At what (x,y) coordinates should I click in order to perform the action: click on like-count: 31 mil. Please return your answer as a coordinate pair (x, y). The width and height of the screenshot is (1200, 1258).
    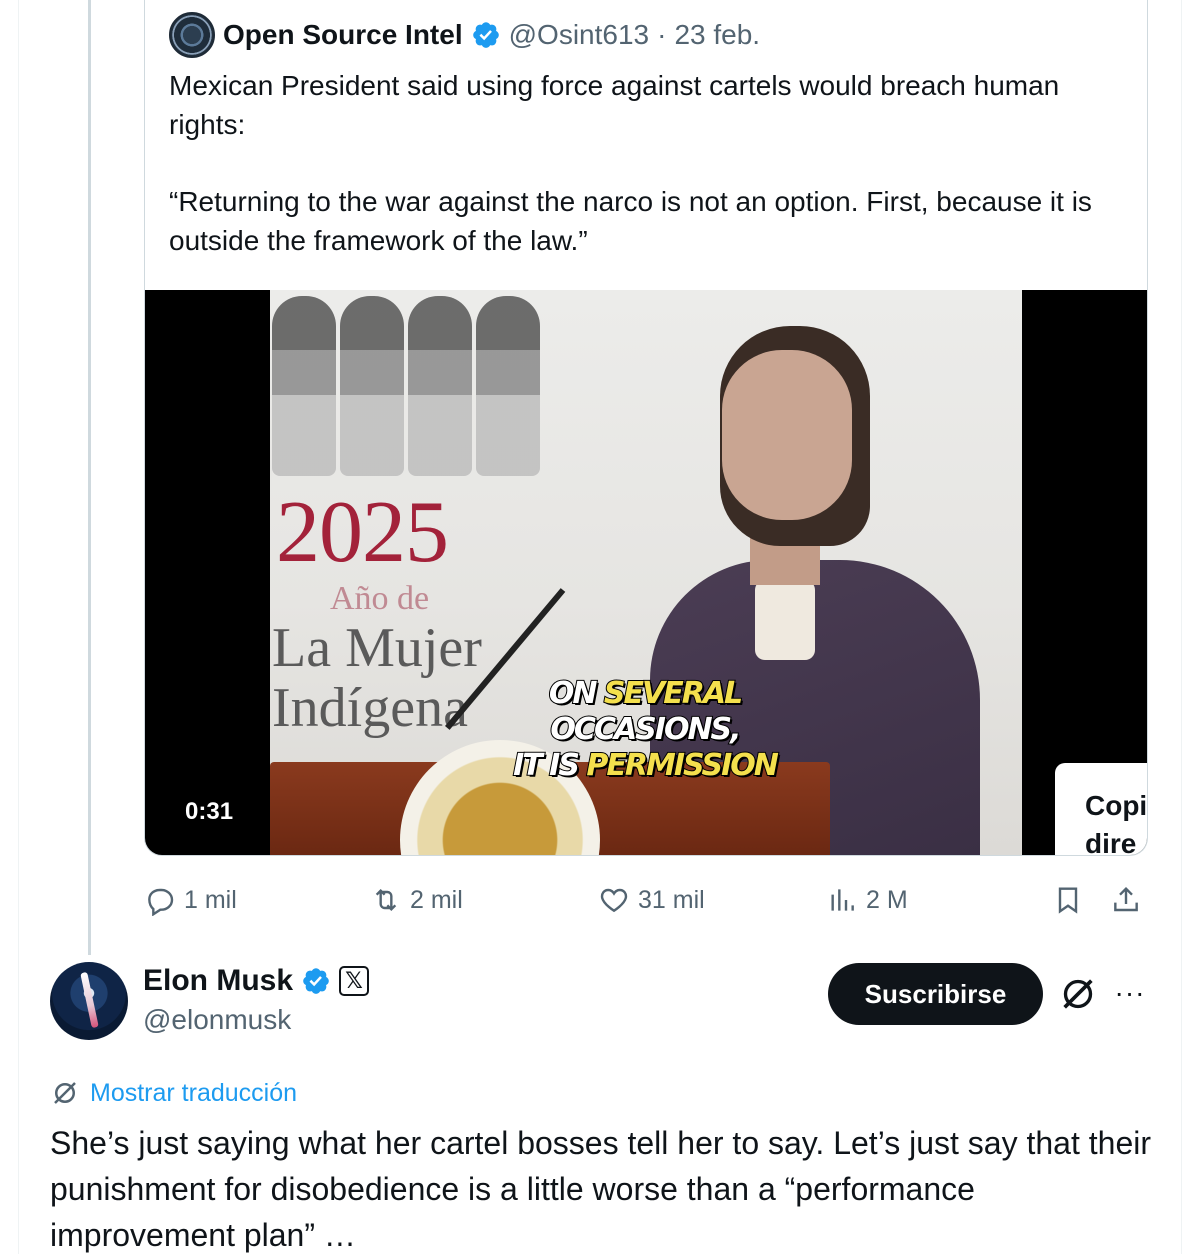
    Looking at the image, I should click on (671, 899).